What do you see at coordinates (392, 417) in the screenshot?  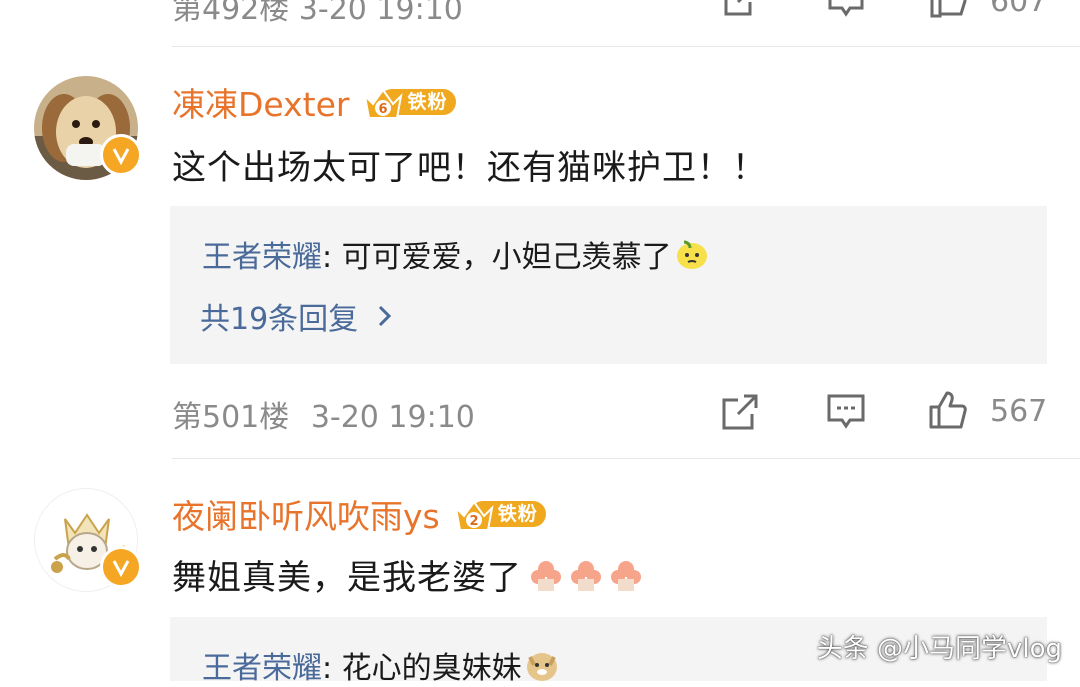 I see `comment-time: 3-20 19:10` at bounding box center [392, 417].